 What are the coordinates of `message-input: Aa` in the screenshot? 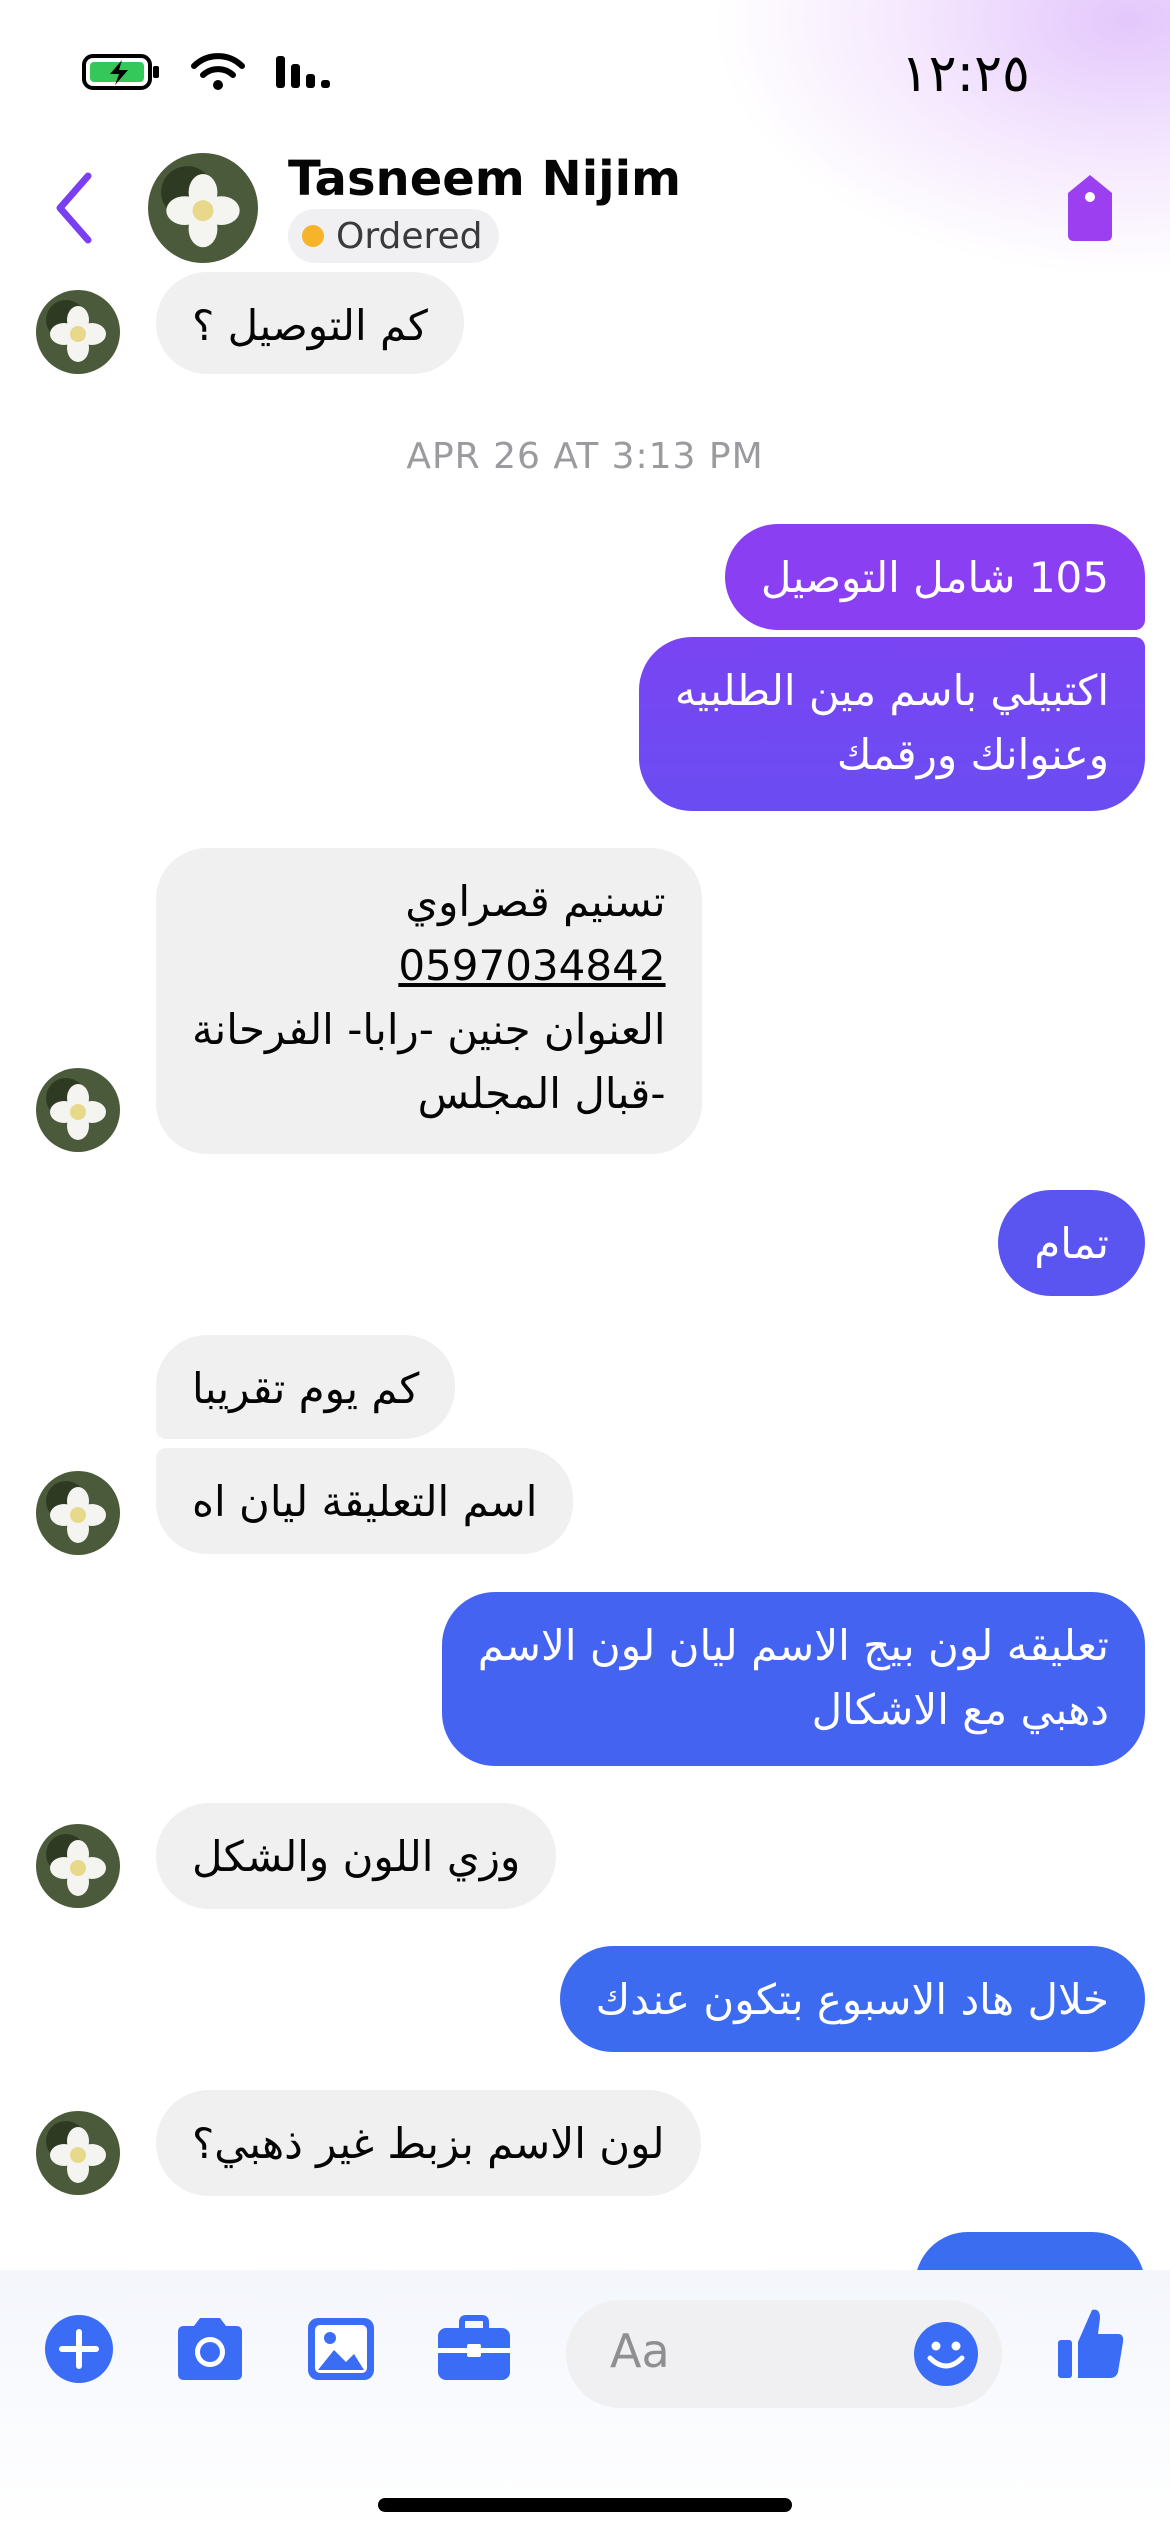 It's located at (784, 2354).